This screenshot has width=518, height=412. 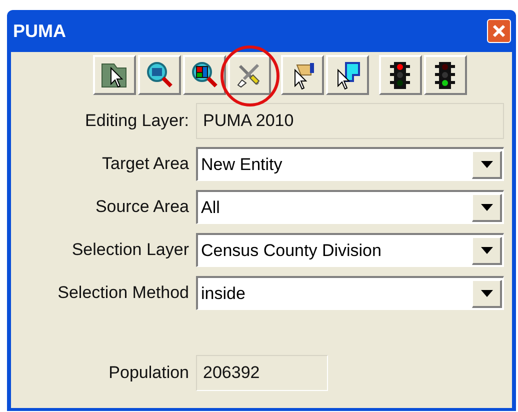 I want to click on readonly-field: 206392, so click(x=262, y=373).